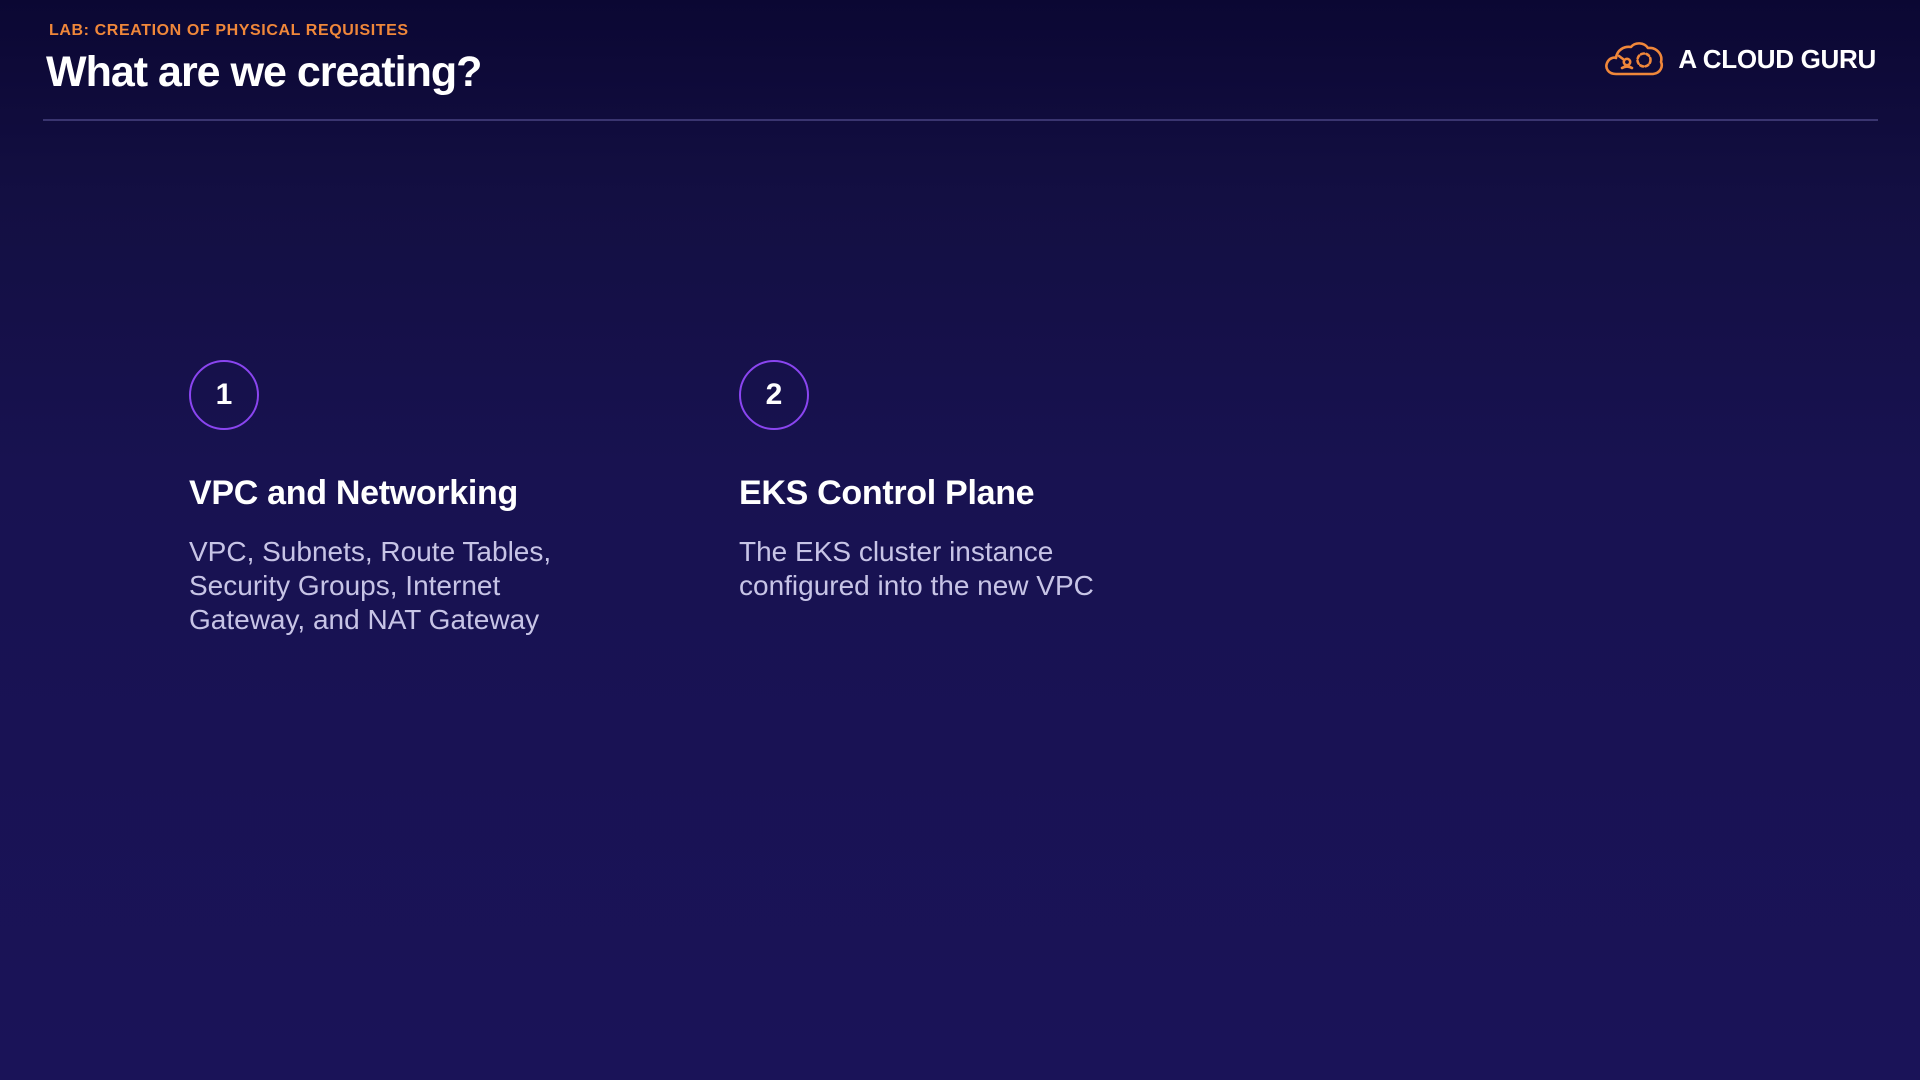 Image resolution: width=1920 pixels, height=1080 pixels. What do you see at coordinates (960, 120) in the screenshot?
I see `header-divider` at bounding box center [960, 120].